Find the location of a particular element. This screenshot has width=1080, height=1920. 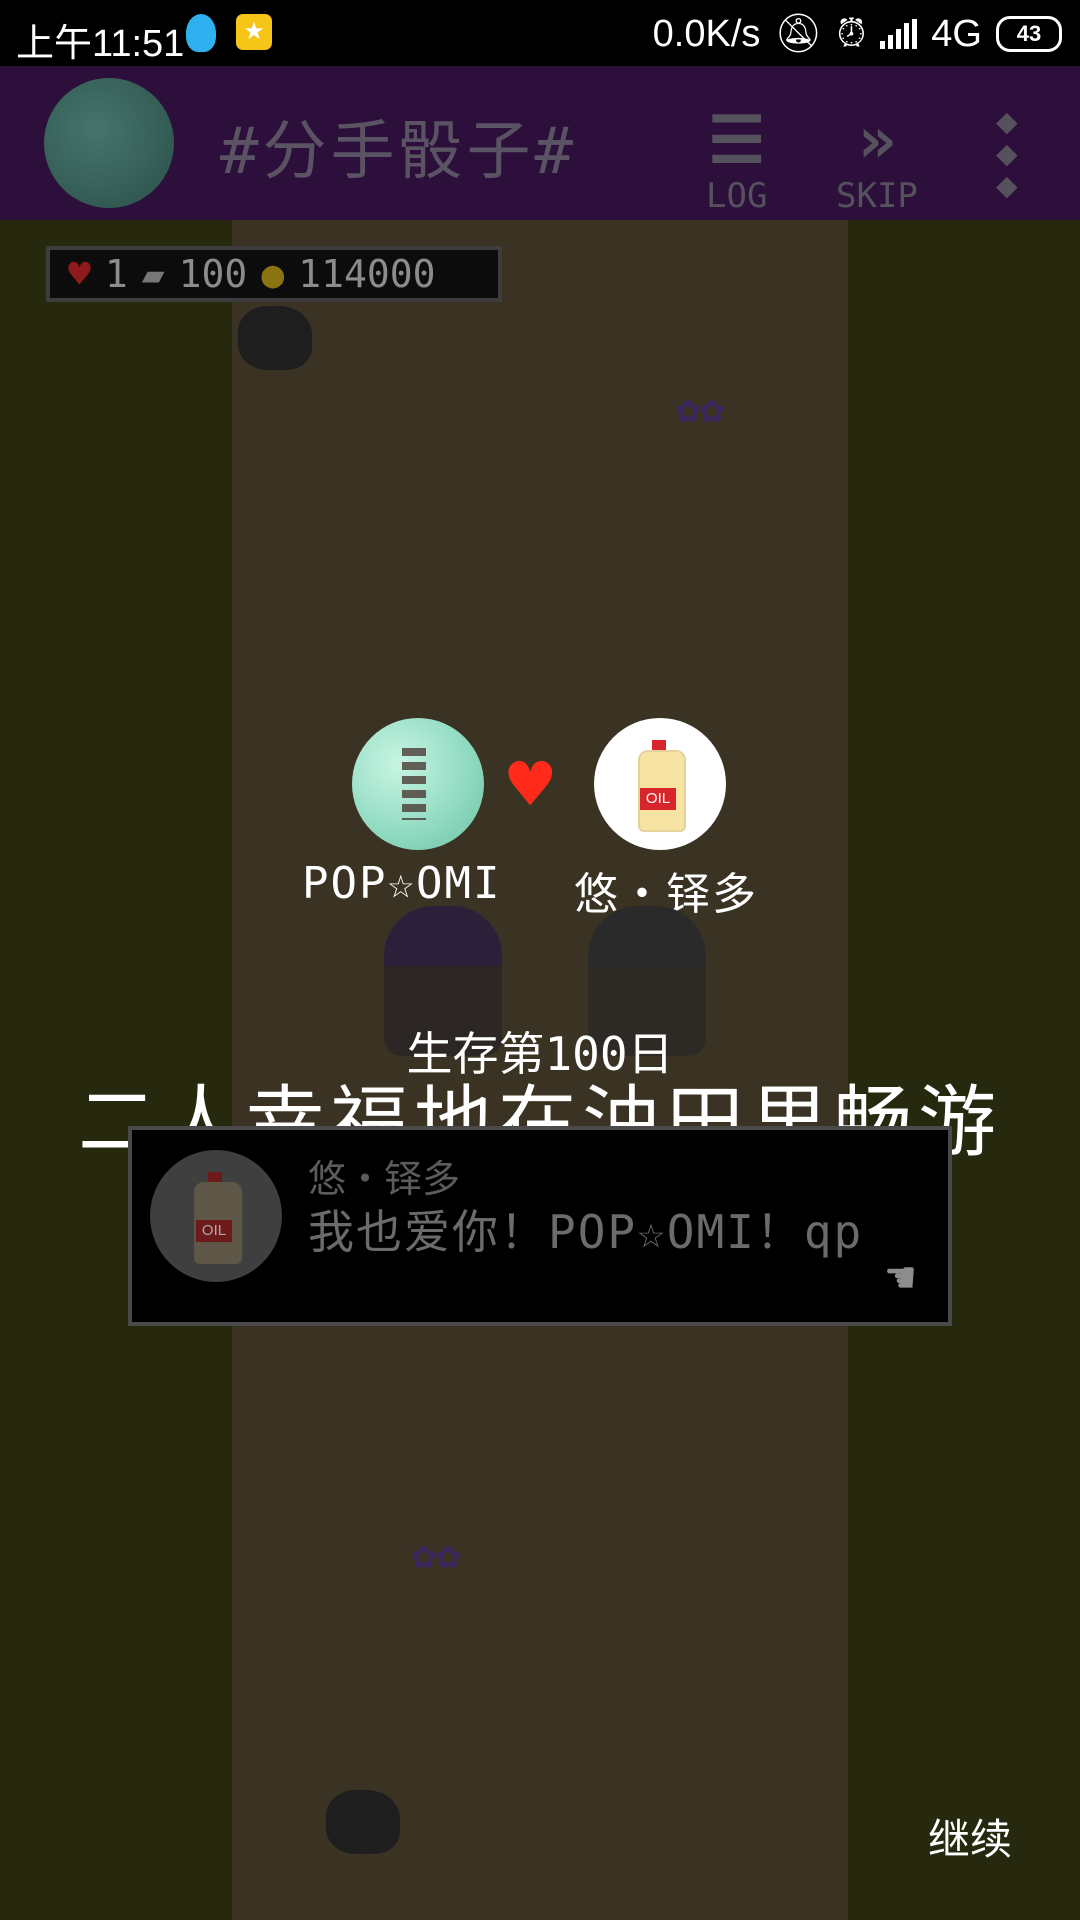

pointer-hand-icon: ☚ is located at coordinates (900, 1278).